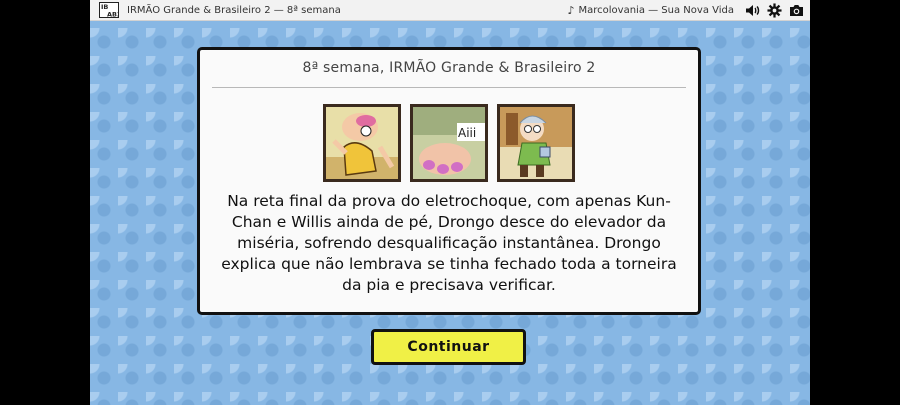 This screenshot has width=900, height=405. Describe the element at coordinates (796, 10) in the screenshot. I see `camera-icon` at that location.